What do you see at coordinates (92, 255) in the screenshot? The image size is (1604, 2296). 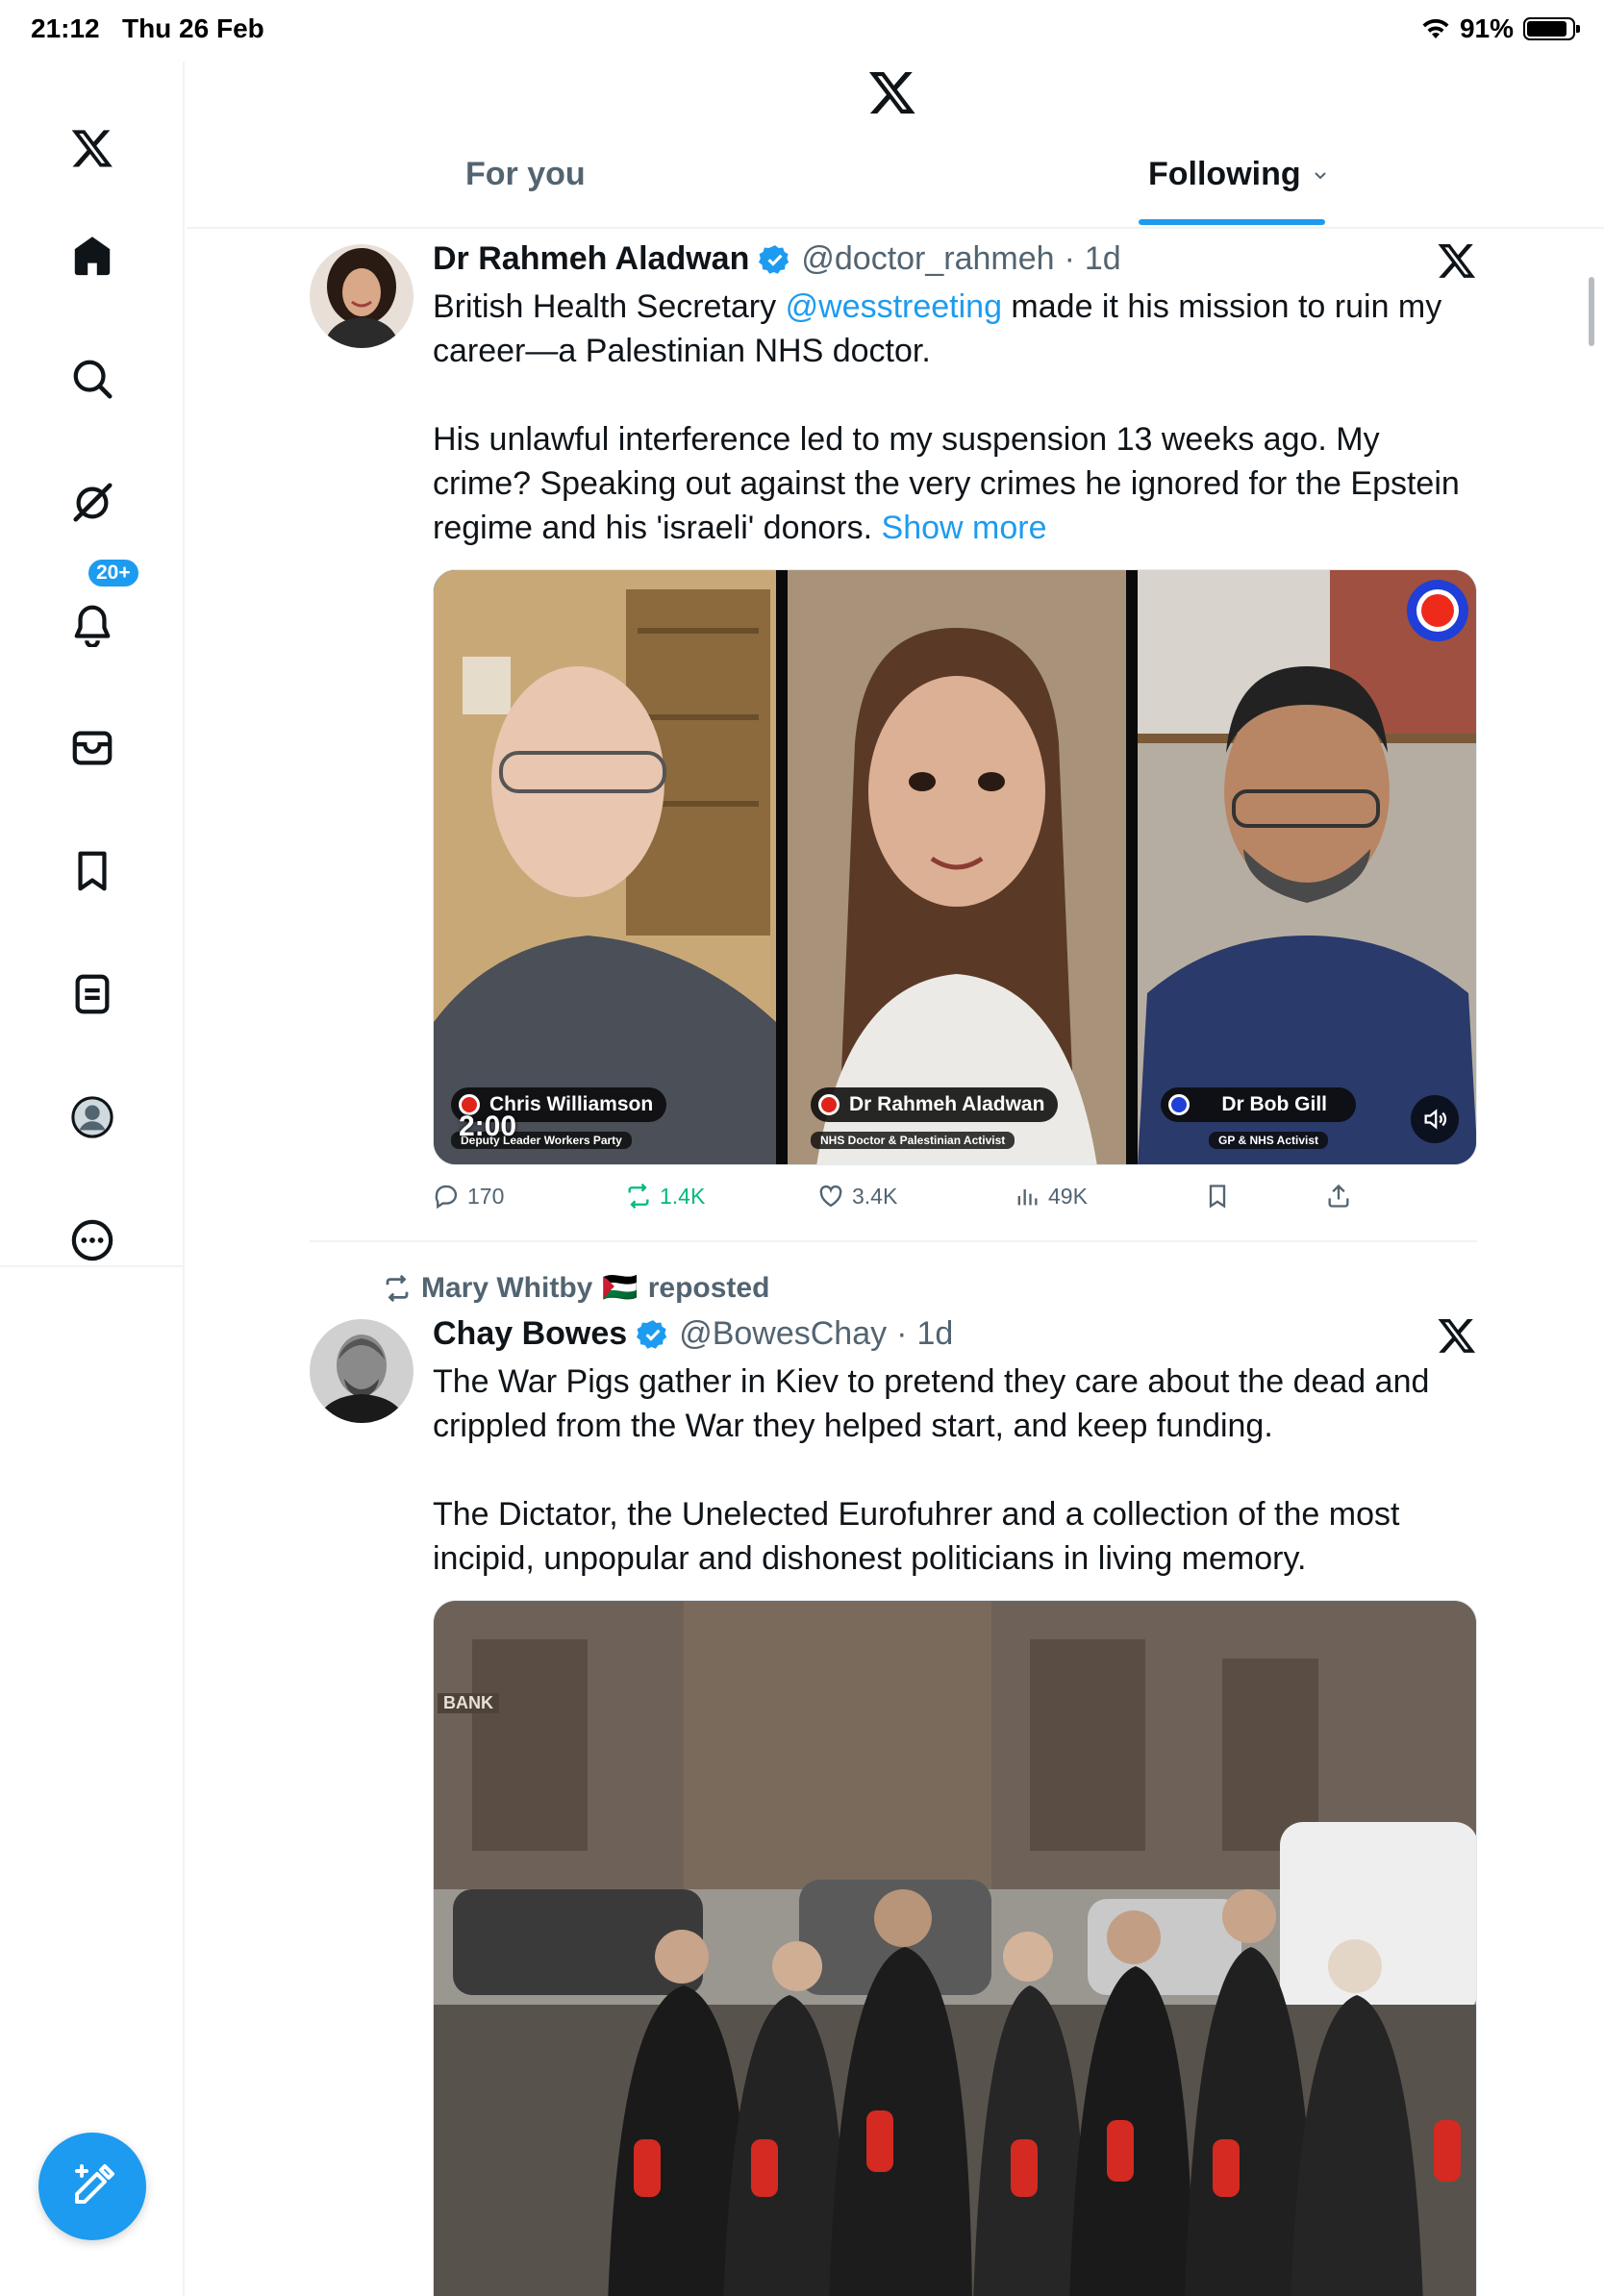 I see `home-icon` at bounding box center [92, 255].